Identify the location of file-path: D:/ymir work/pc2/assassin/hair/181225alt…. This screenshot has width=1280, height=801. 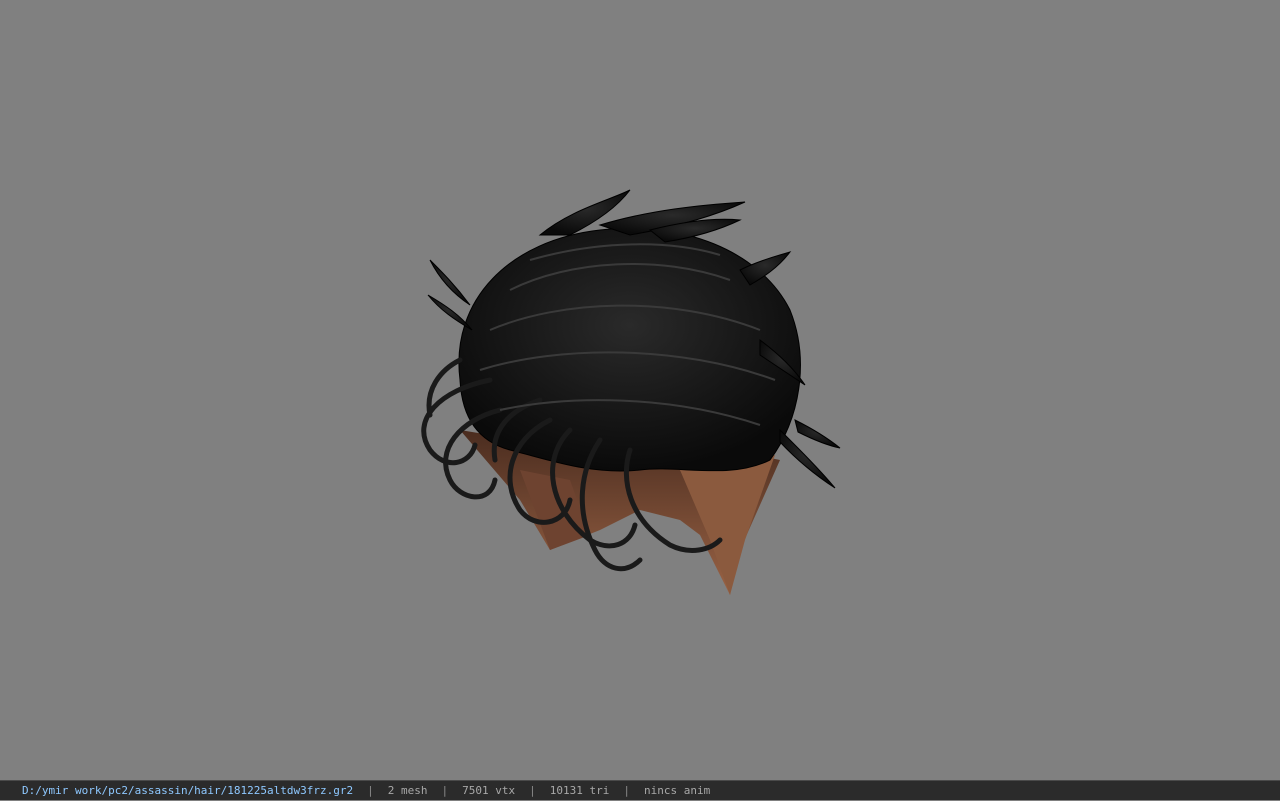
(188, 790).